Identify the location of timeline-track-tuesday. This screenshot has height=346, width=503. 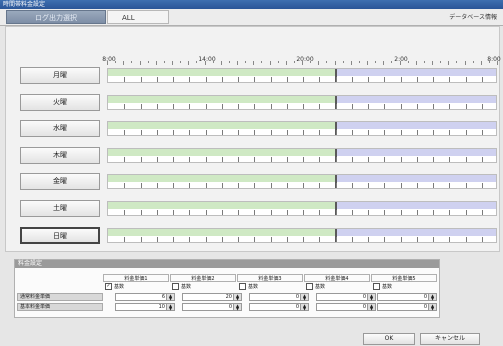
(302, 102).